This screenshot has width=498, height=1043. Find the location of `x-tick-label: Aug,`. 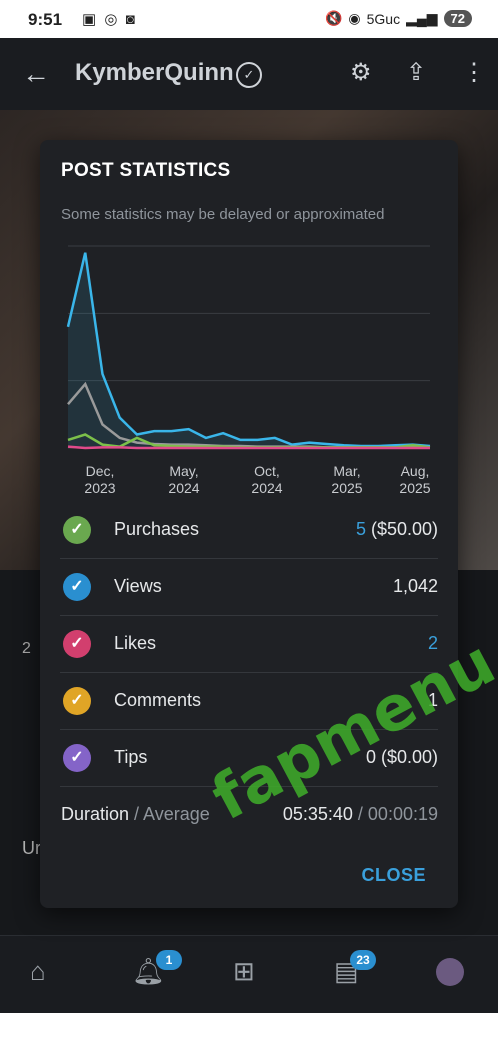

x-tick-label: Aug, is located at coordinates (415, 471).